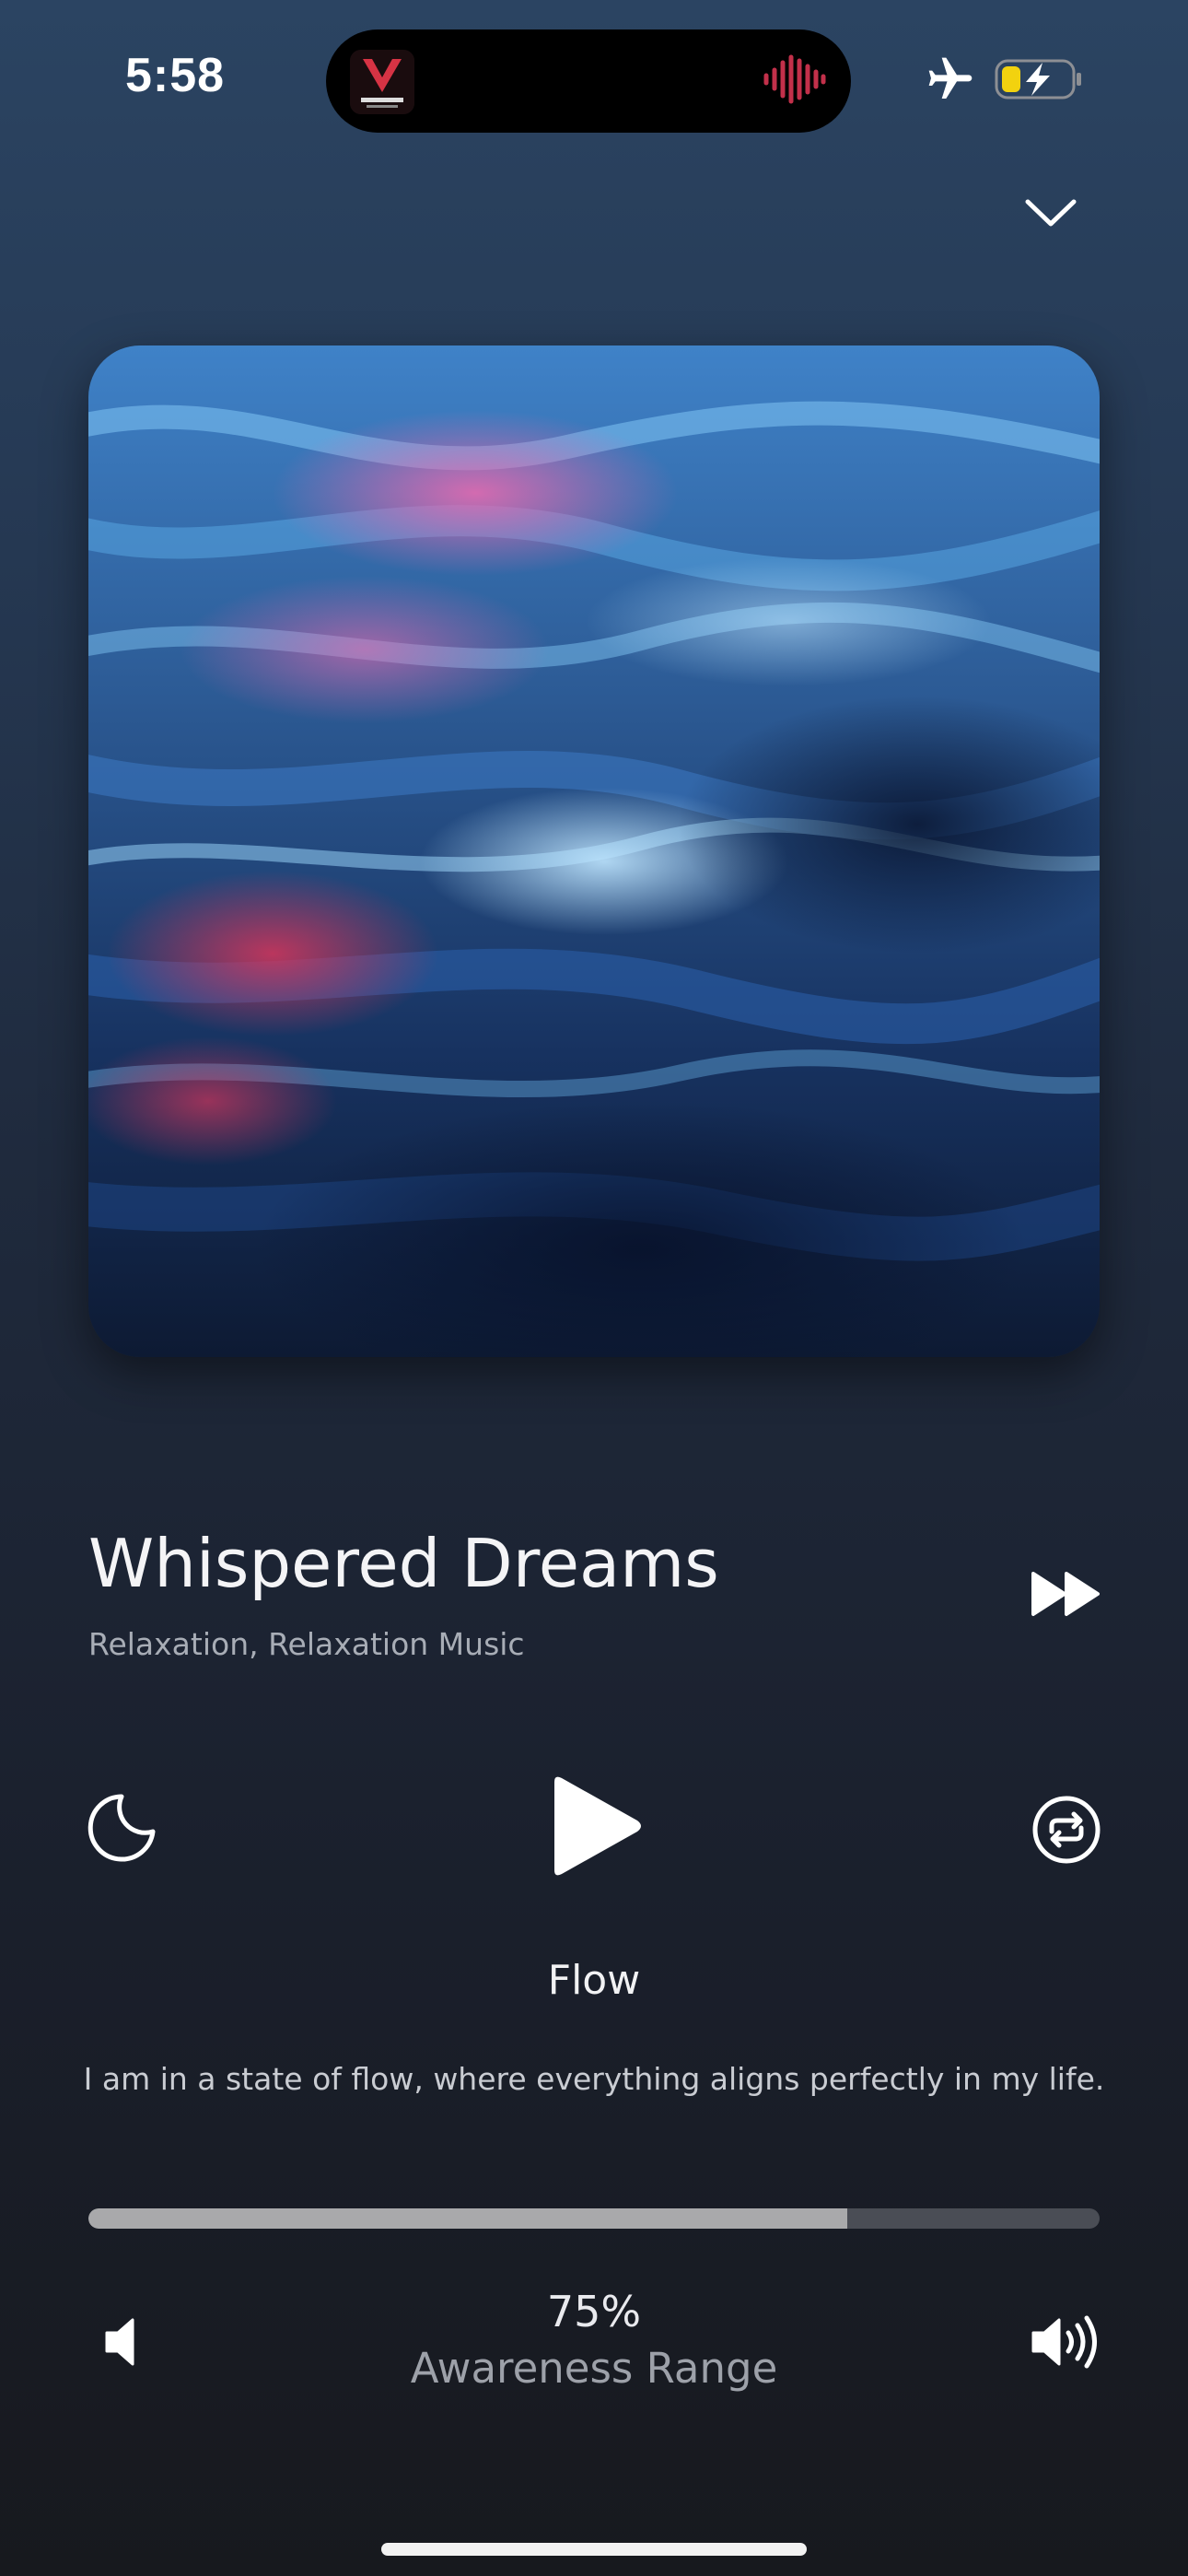  I want to click on volume-high-icon, so click(1067, 2342).